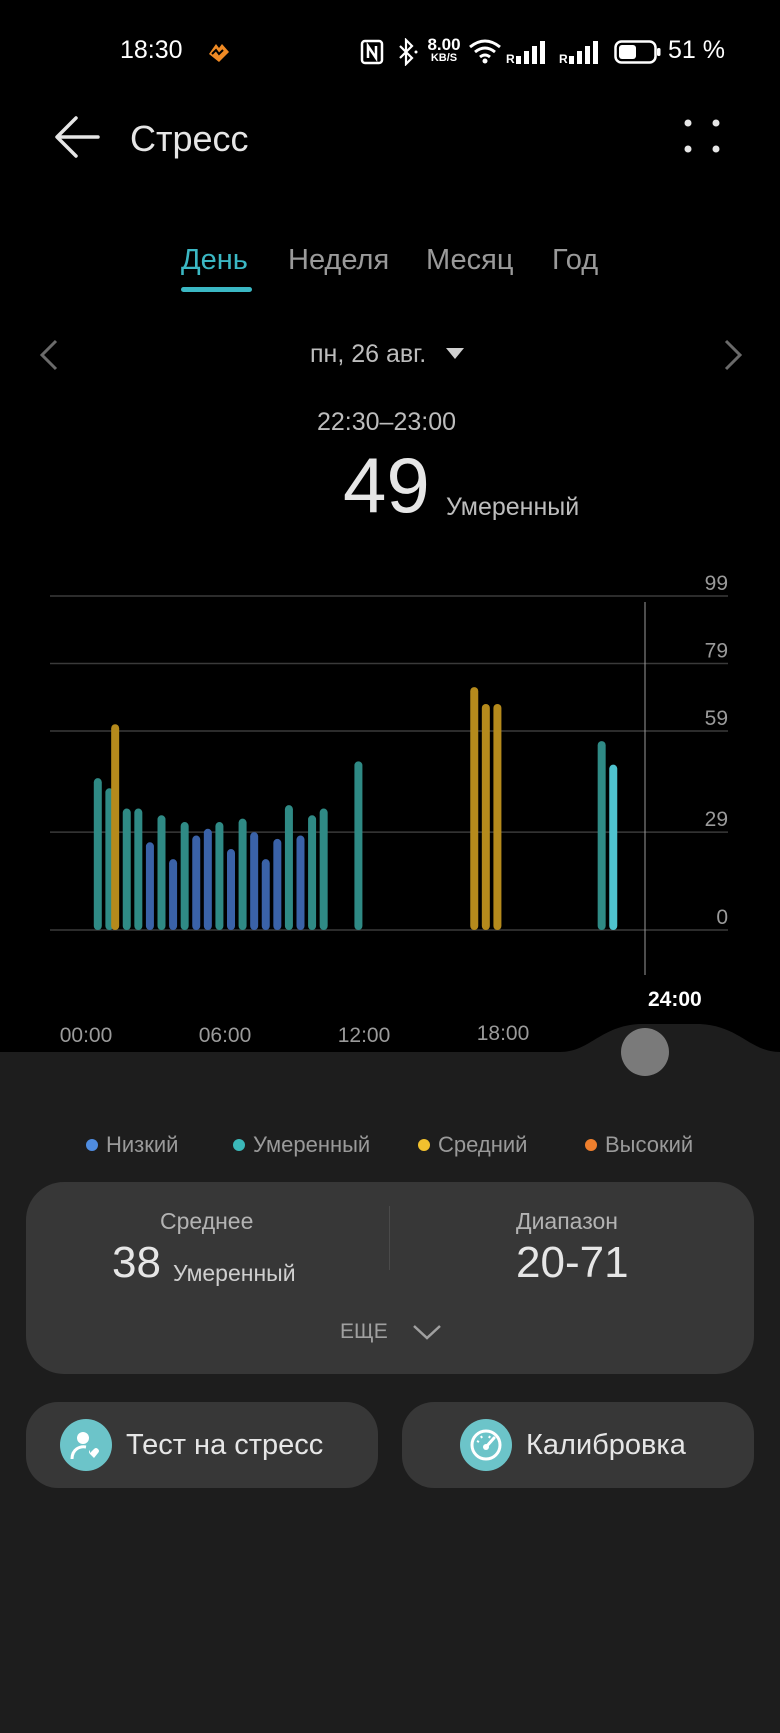 The width and height of the screenshot is (780, 1733). Describe the element at coordinates (716, 718) in the screenshot. I see `y-tick-label: 59` at that location.